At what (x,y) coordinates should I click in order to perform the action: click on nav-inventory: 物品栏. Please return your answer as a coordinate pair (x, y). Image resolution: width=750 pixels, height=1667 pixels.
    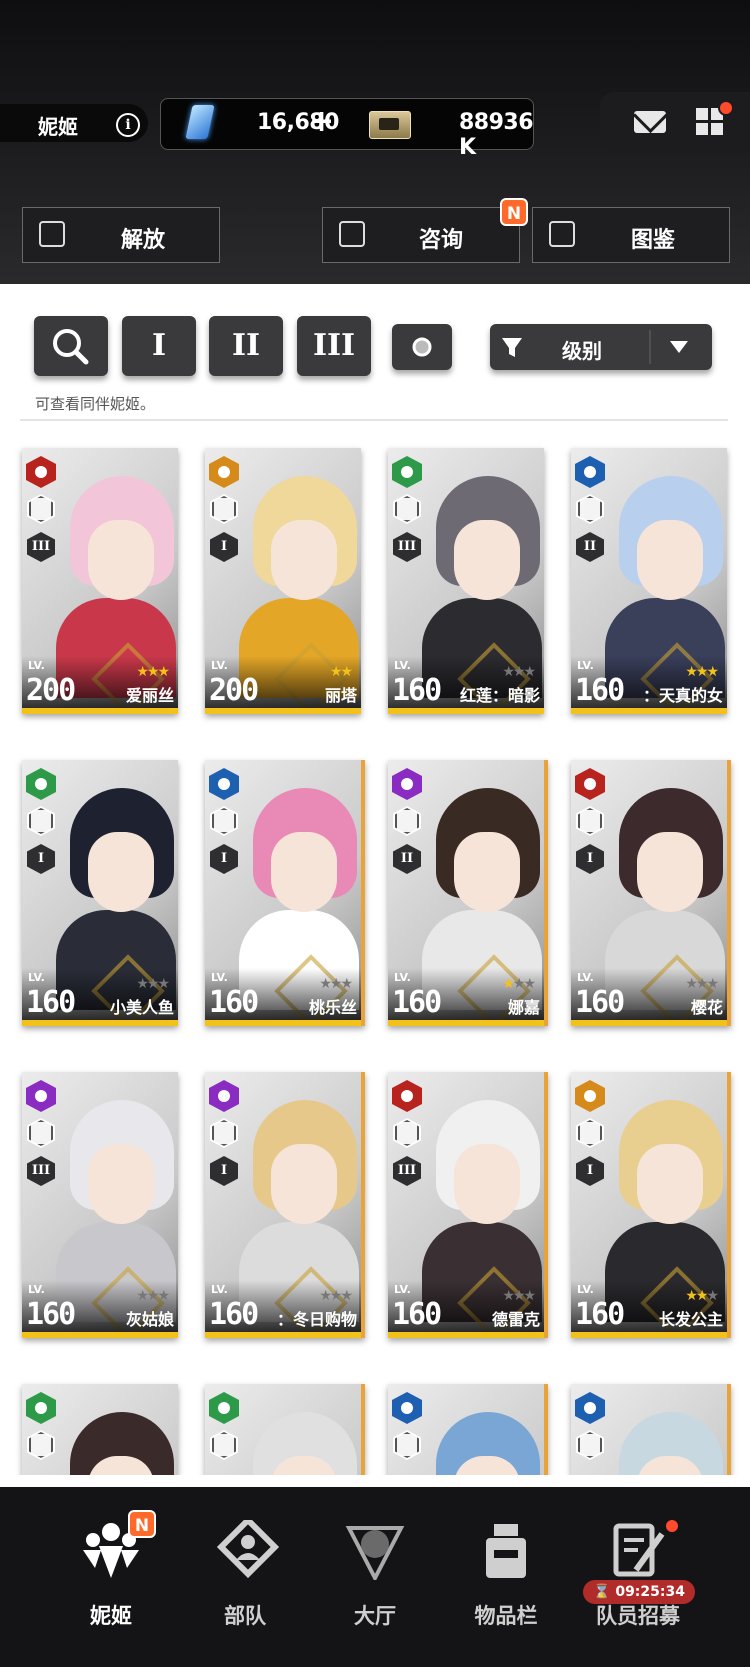
    Looking at the image, I should click on (506, 1565).